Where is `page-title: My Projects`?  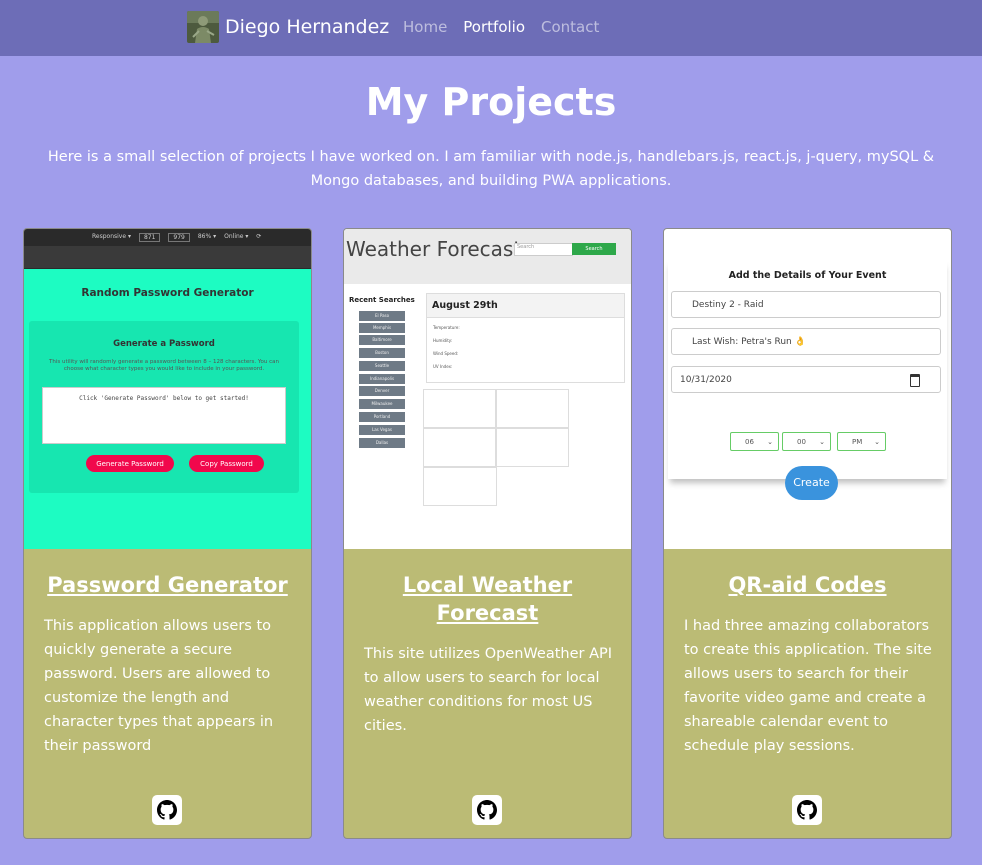 page-title: My Projects is located at coordinates (491, 102).